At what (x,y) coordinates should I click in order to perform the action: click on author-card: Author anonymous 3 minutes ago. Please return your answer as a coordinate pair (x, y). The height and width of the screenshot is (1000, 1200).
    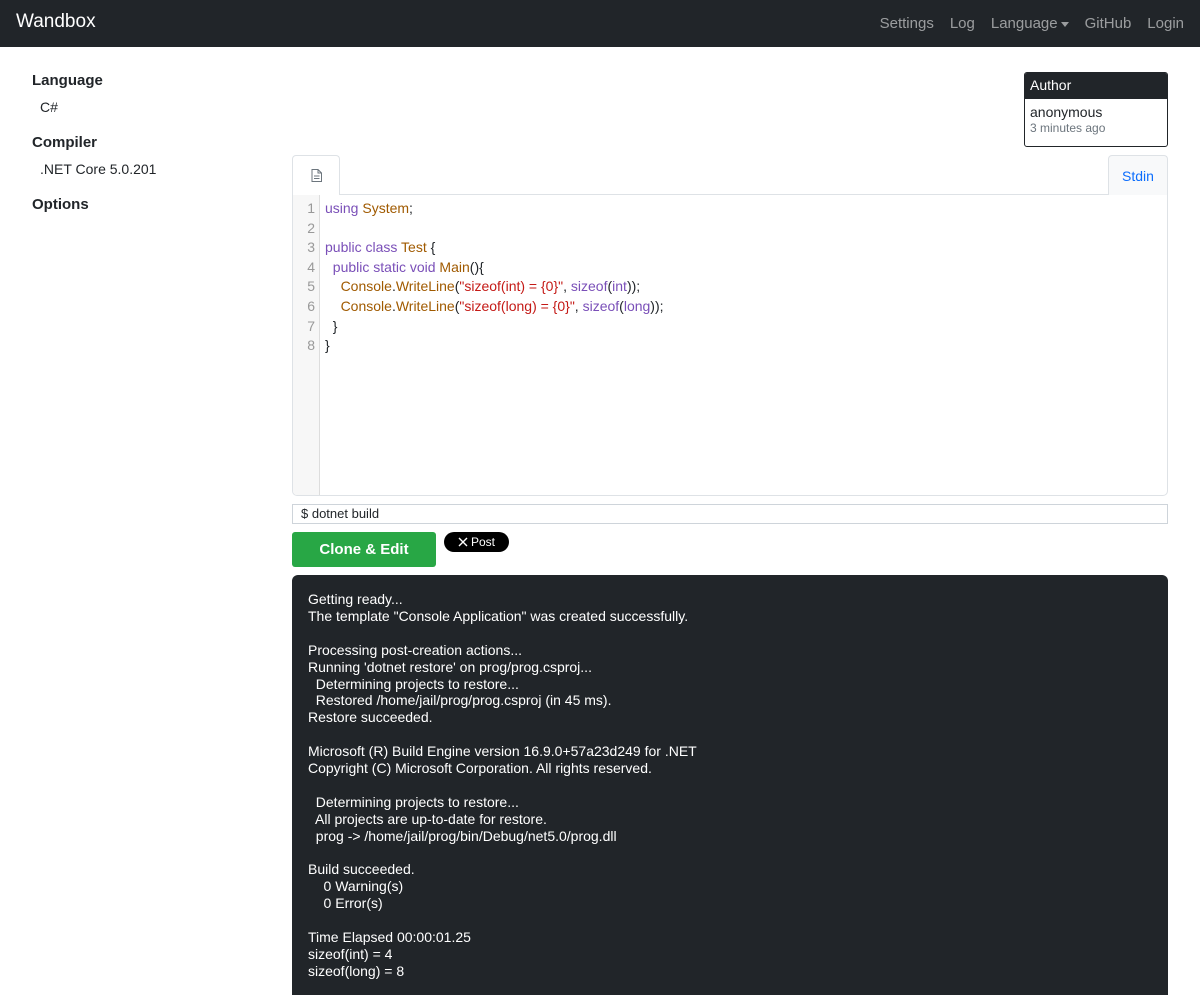
    Looking at the image, I should click on (1096, 109).